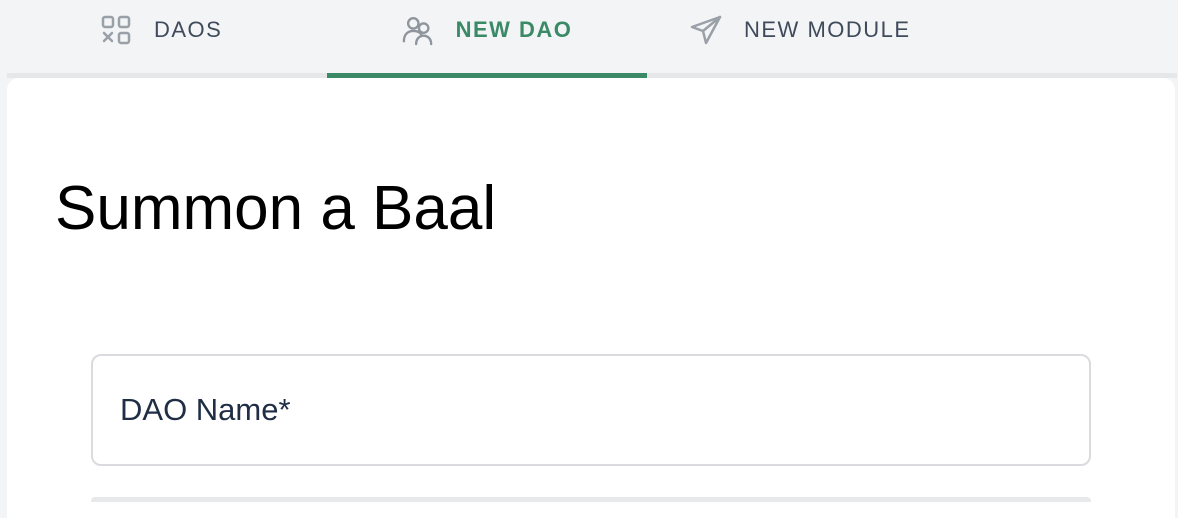 The image size is (1178, 518). I want to click on tab-new-module: NEW MODULE, so click(820, 39).